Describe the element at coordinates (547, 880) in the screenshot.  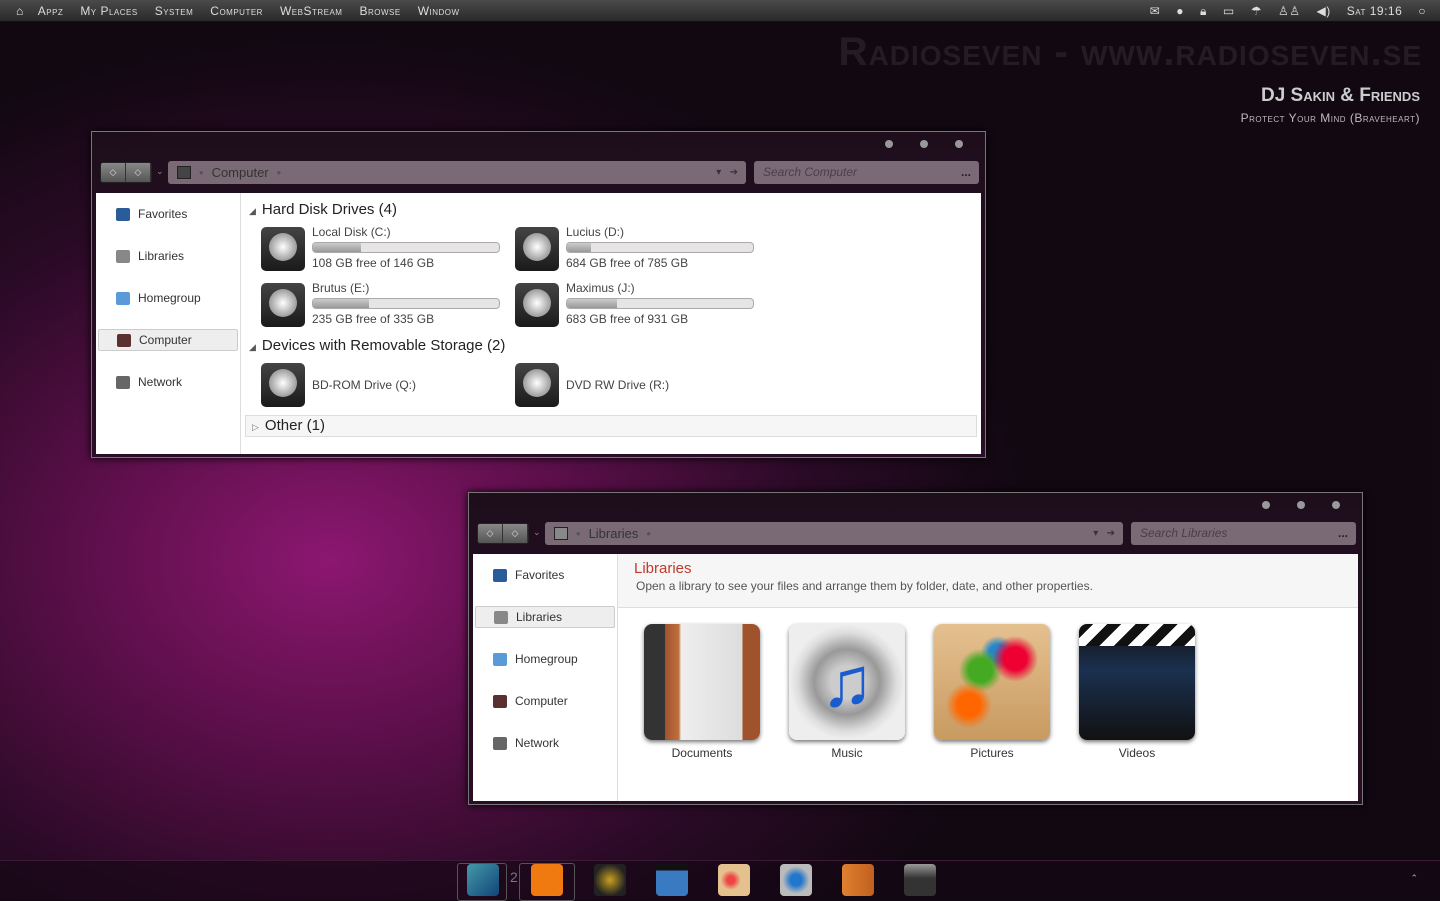
I see `firefox-dock-icon` at that location.